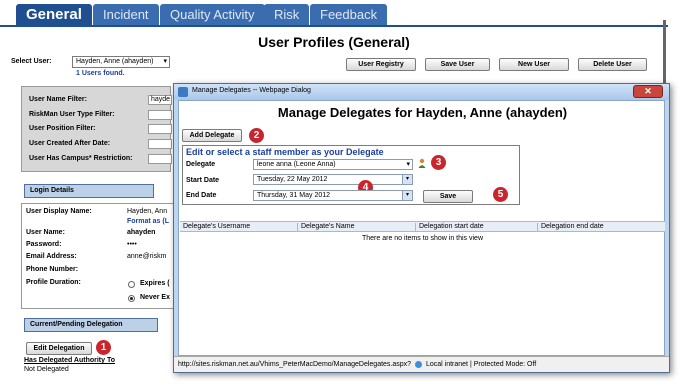  I want to click on name-filter-label: User Name Filter:, so click(58, 99).